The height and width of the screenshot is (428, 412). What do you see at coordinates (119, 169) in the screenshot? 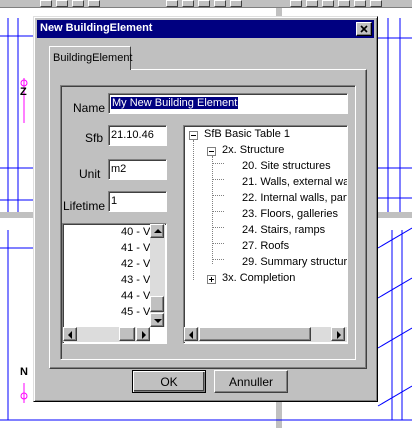
I see `unit-value: m2` at bounding box center [119, 169].